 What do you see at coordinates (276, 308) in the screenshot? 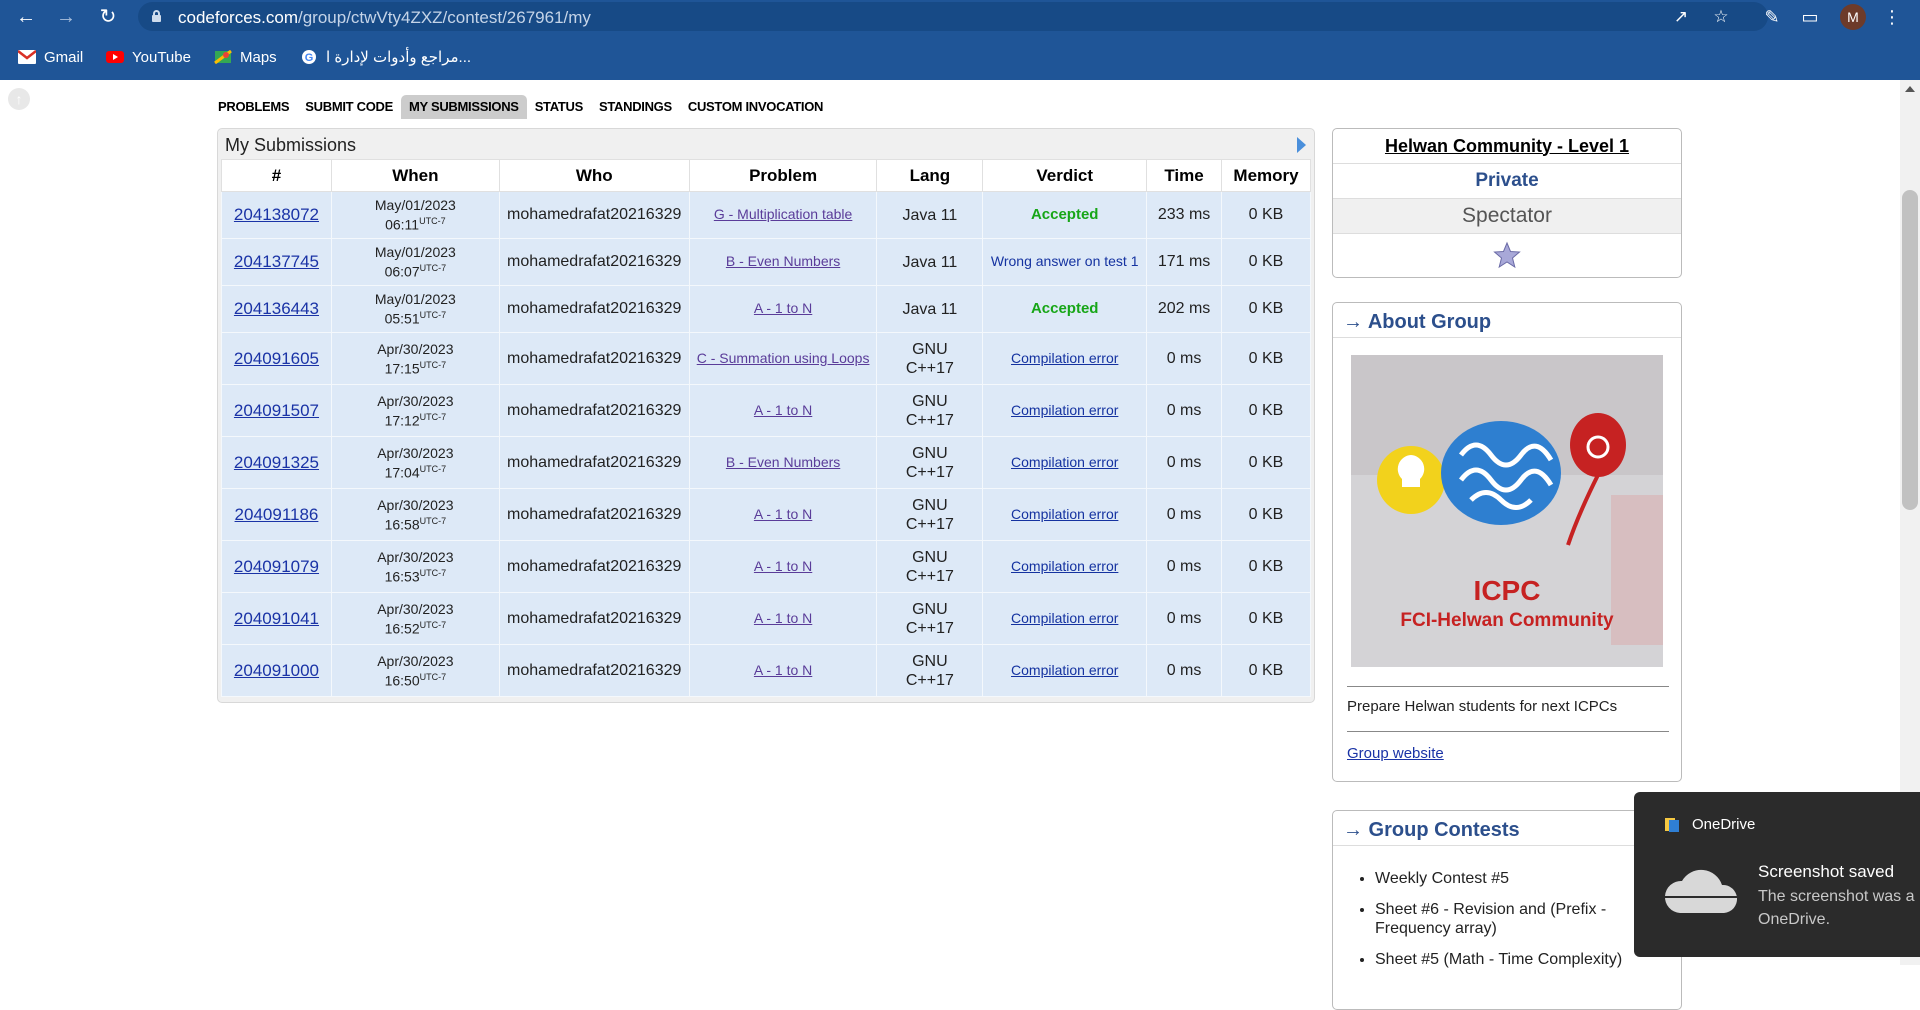
I see `submission-id-link: 204136443` at bounding box center [276, 308].